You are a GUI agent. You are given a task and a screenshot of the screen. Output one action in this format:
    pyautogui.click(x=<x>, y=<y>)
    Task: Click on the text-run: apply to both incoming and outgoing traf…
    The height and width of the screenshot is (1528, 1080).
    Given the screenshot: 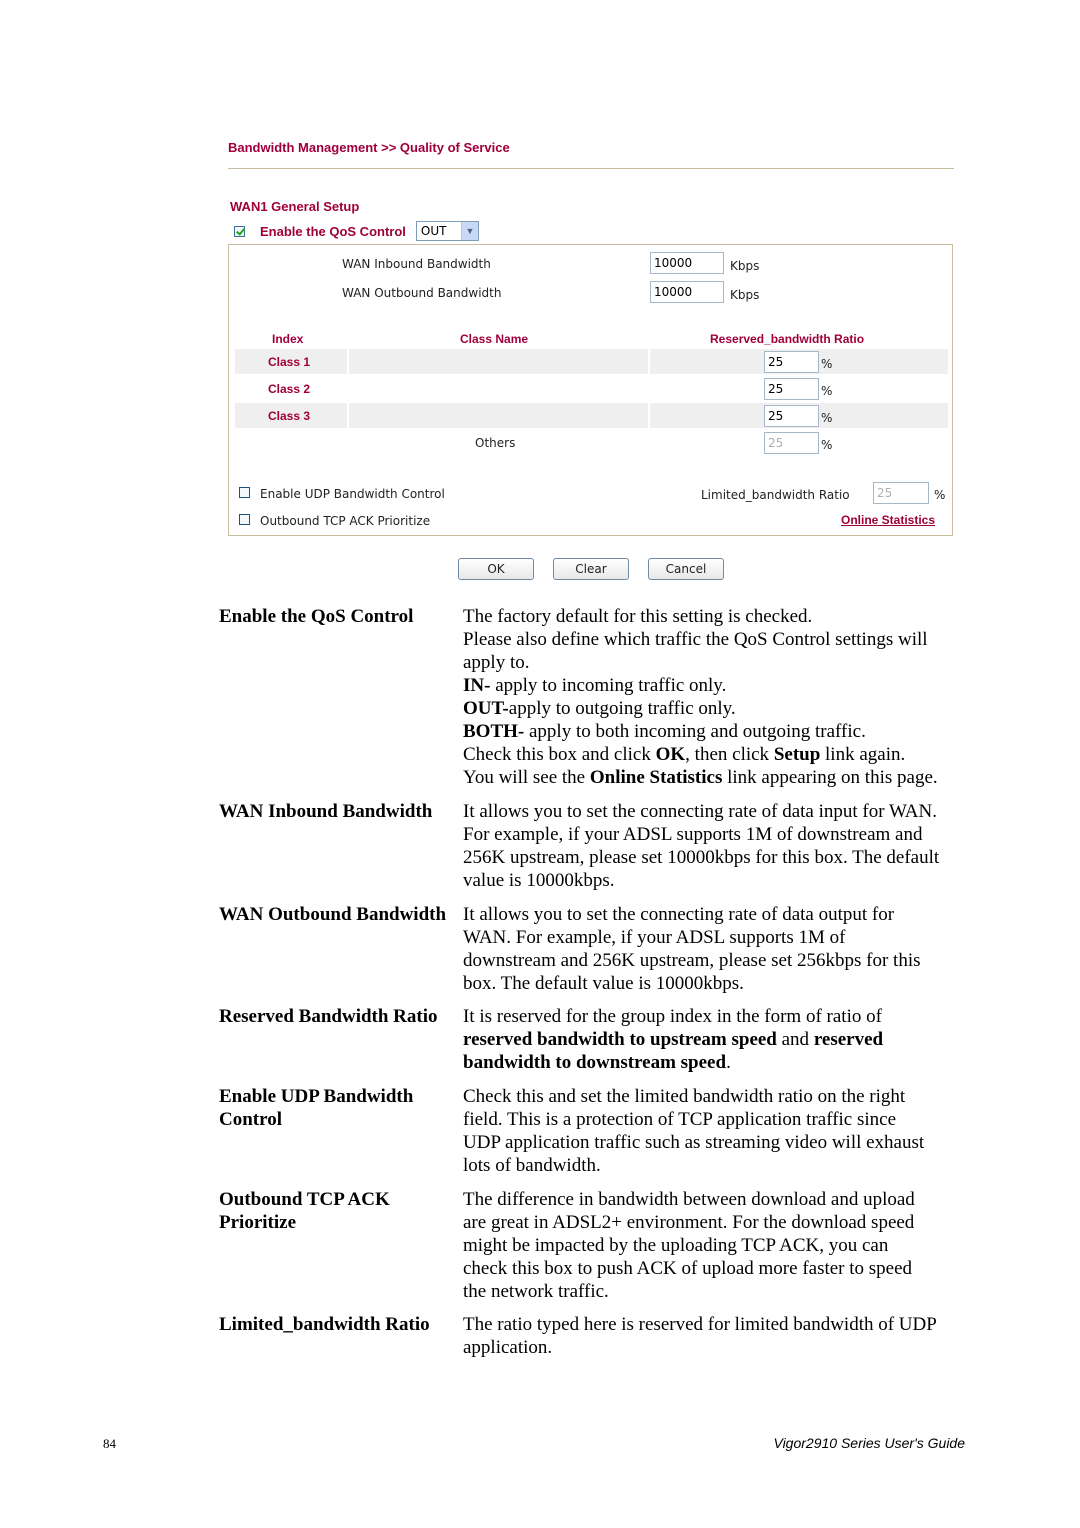 What is the action you would take?
    pyautogui.click(x=695, y=731)
    